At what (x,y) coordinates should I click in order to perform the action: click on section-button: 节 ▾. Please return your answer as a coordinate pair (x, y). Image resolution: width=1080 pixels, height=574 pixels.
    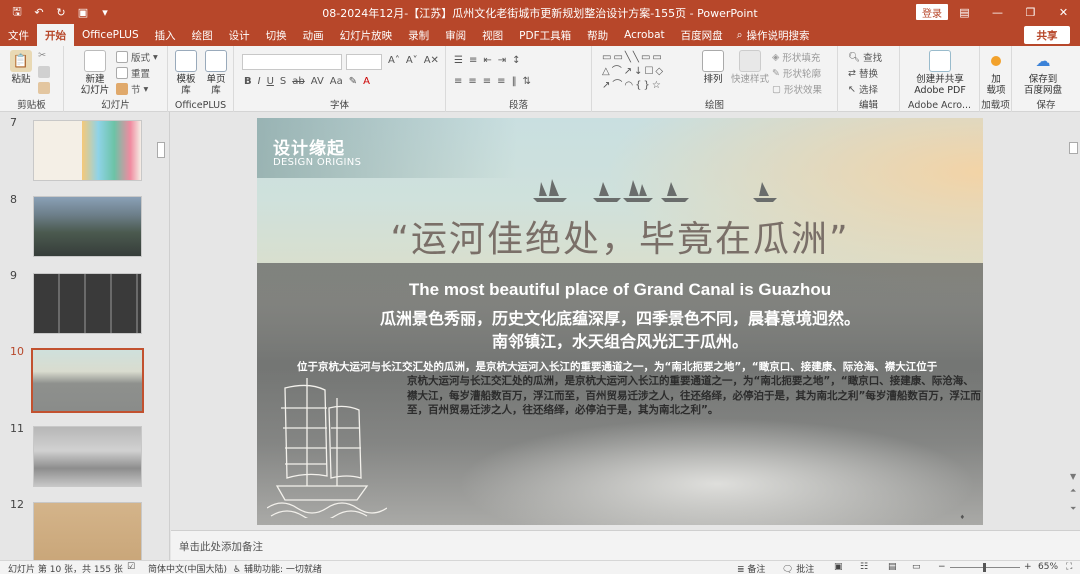
    Looking at the image, I should click on (132, 89).